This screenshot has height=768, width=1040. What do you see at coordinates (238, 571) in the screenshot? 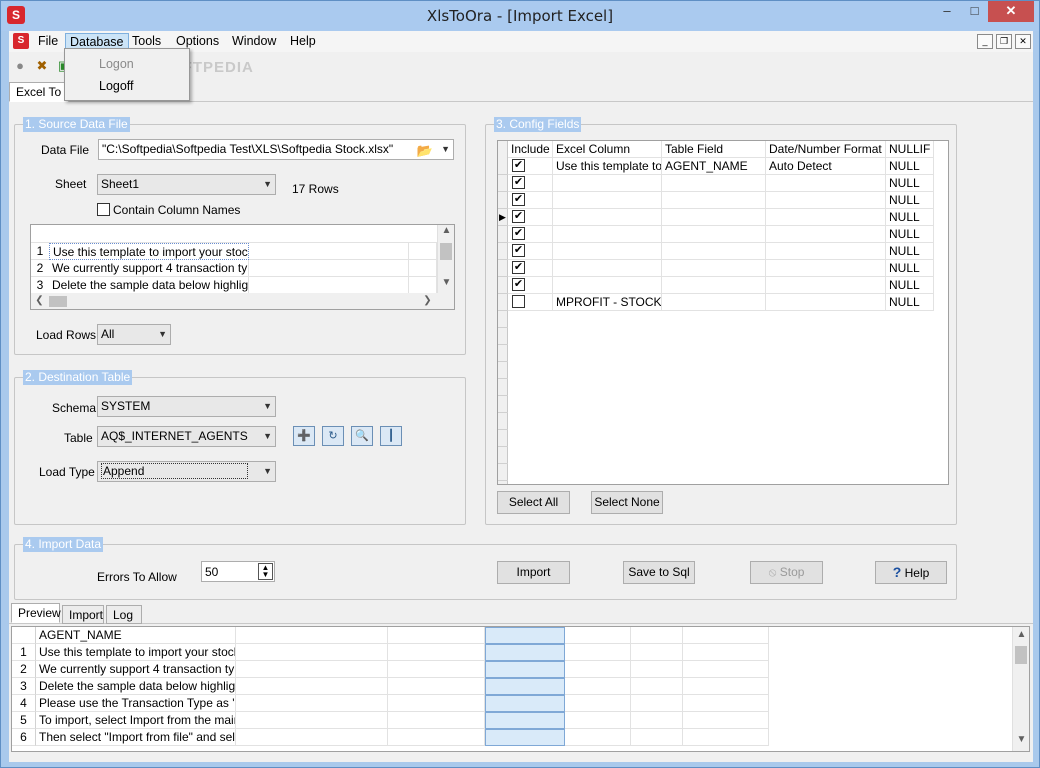
I see `errors-to-allow-spinner: 50 ▲ ▼` at bounding box center [238, 571].